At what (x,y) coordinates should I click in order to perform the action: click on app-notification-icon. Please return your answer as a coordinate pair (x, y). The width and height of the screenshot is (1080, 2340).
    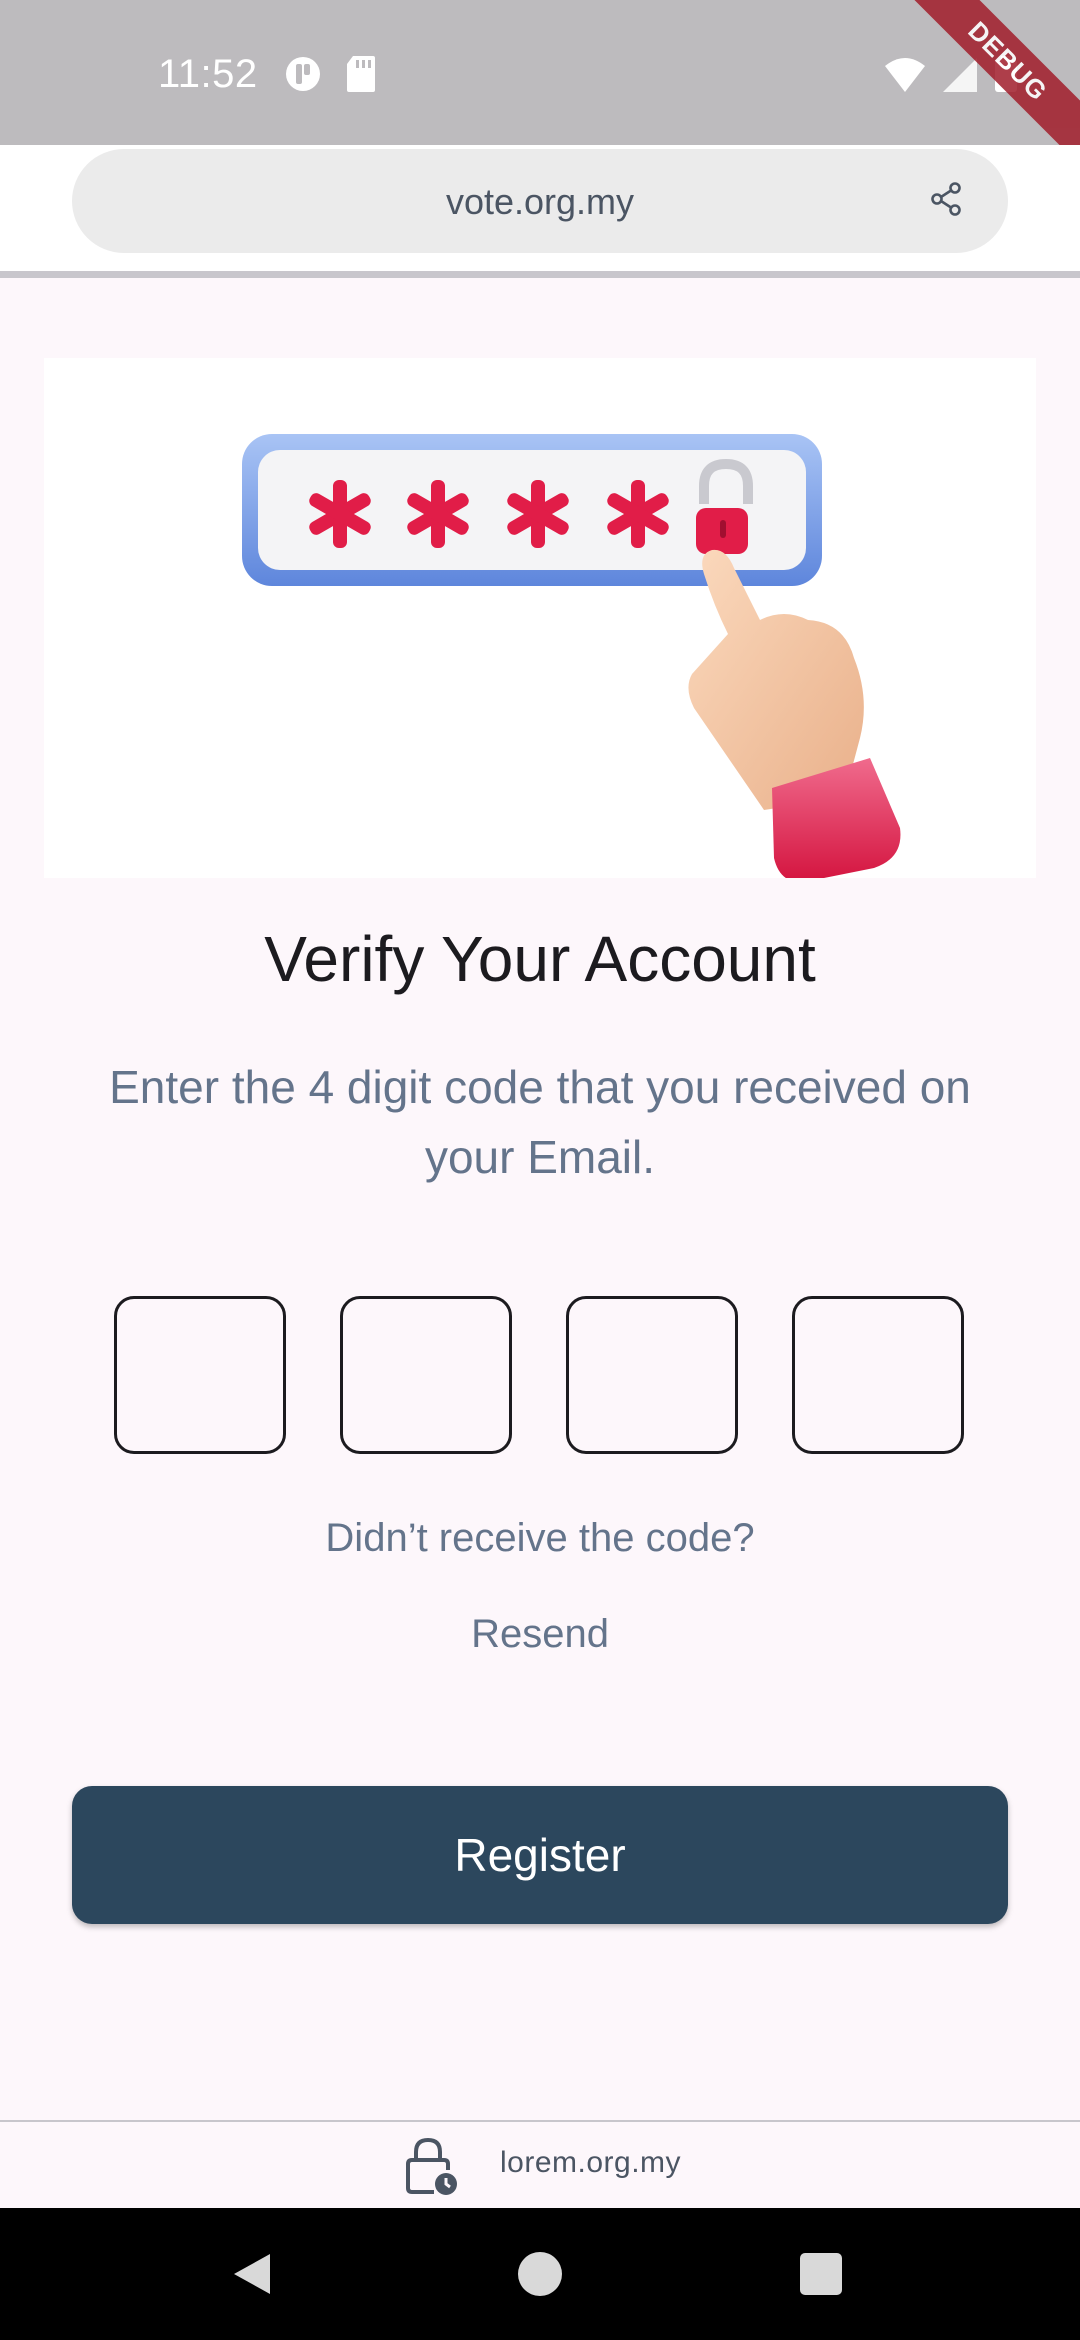
    Looking at the image, I should click on (303, 76).